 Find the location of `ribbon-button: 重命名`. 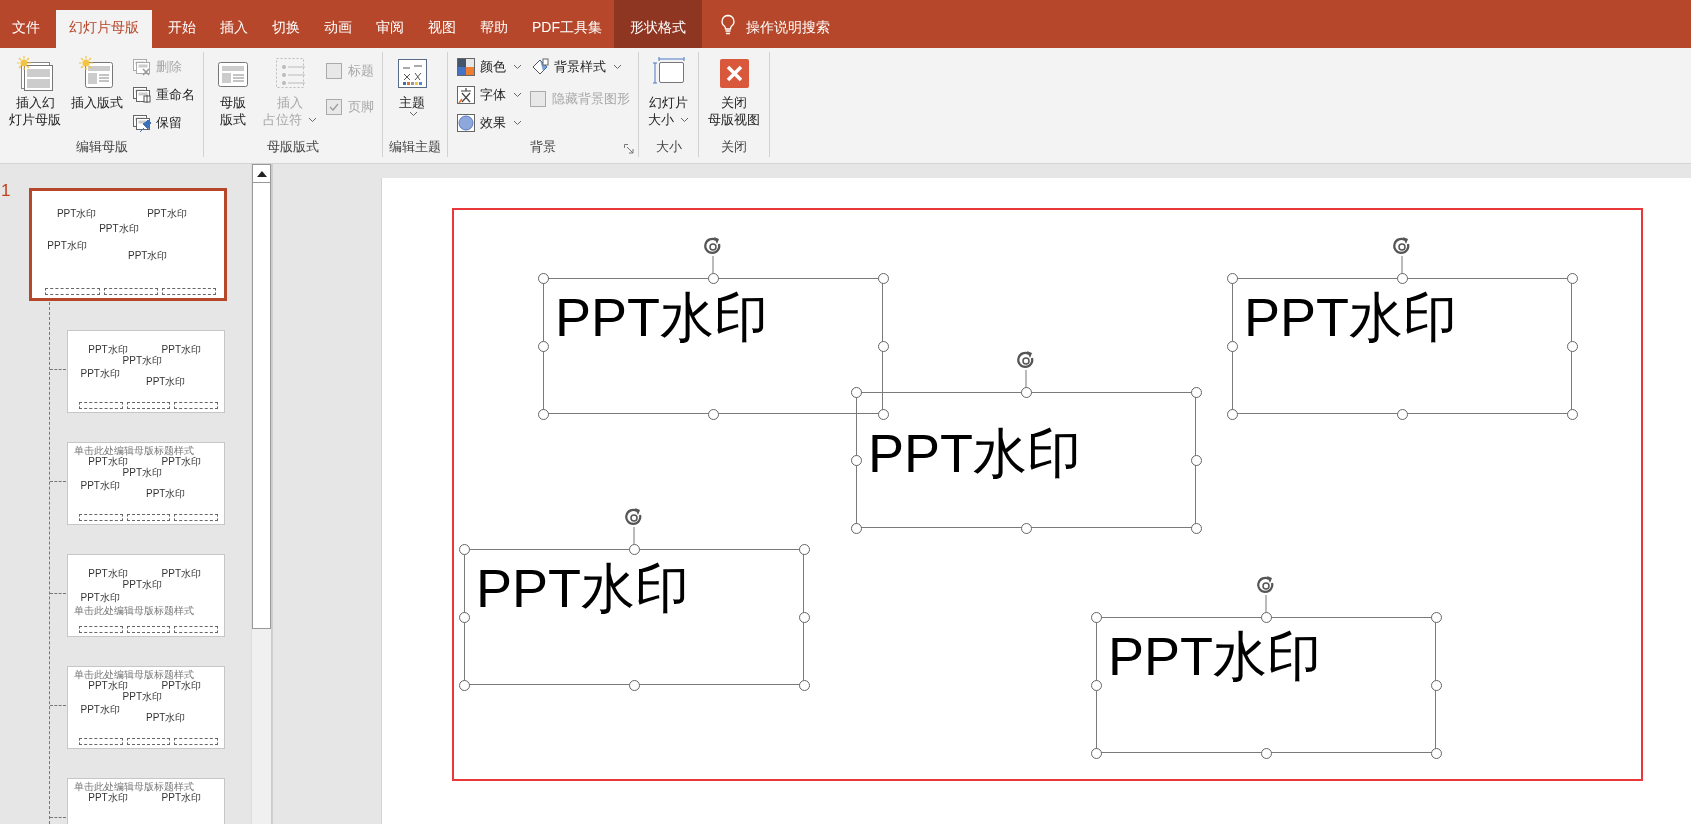

ribbon-button: 重命名 is located at coordinates (163, 95).